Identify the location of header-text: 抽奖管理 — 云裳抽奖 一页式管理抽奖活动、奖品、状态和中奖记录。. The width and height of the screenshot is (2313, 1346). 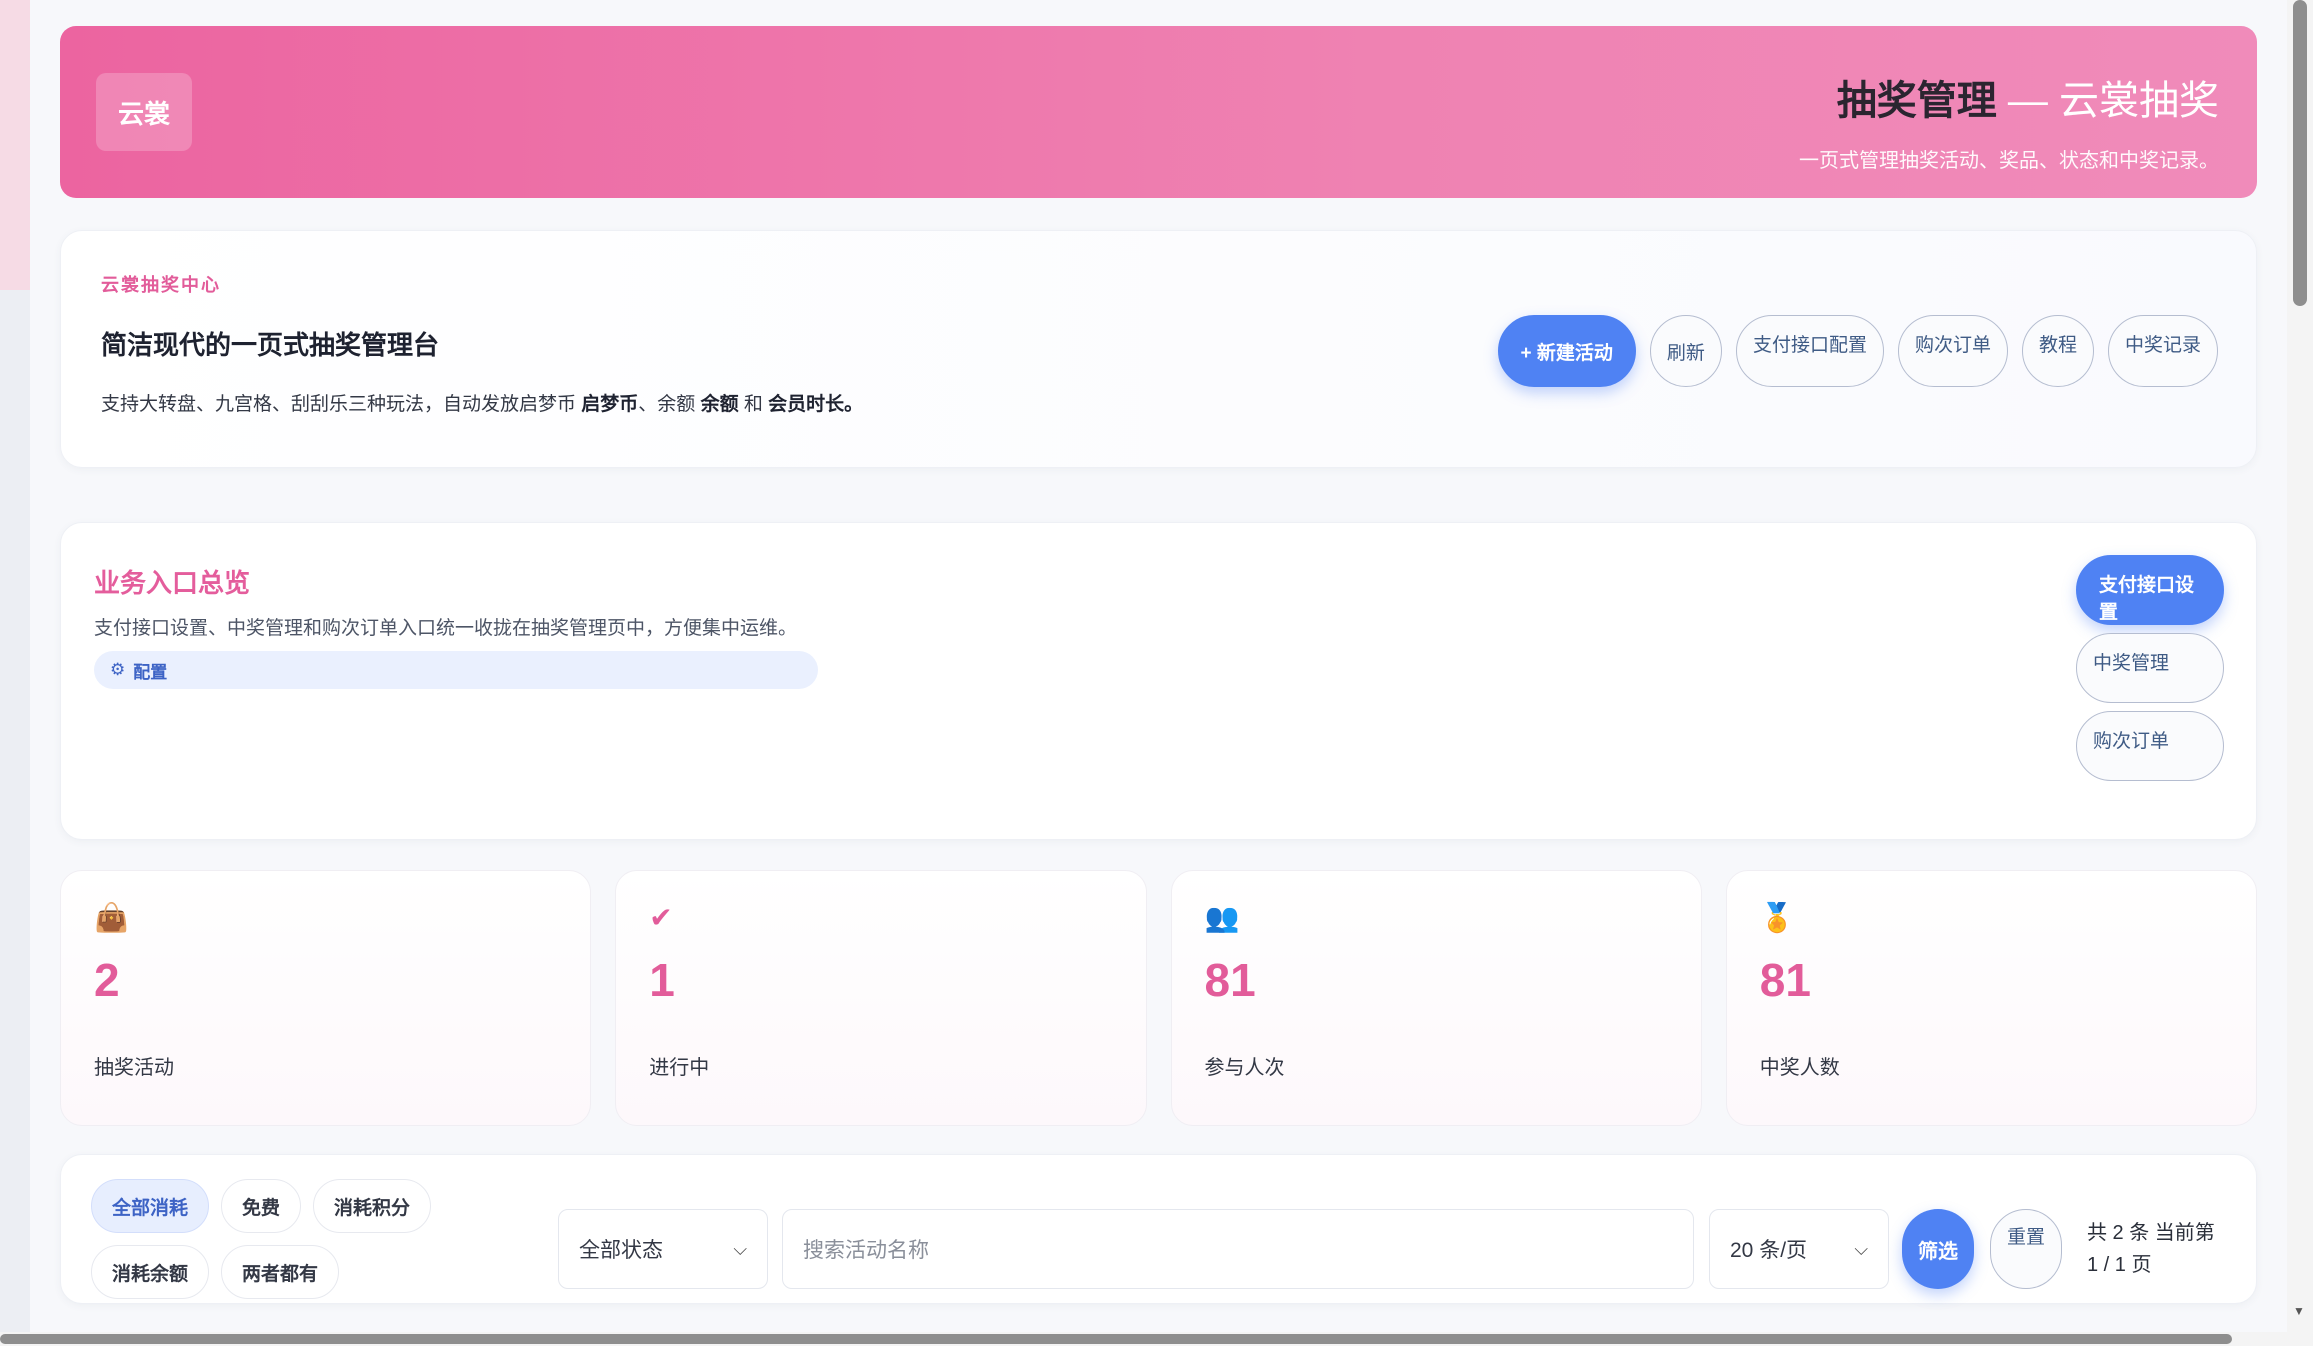
(2009, 120).